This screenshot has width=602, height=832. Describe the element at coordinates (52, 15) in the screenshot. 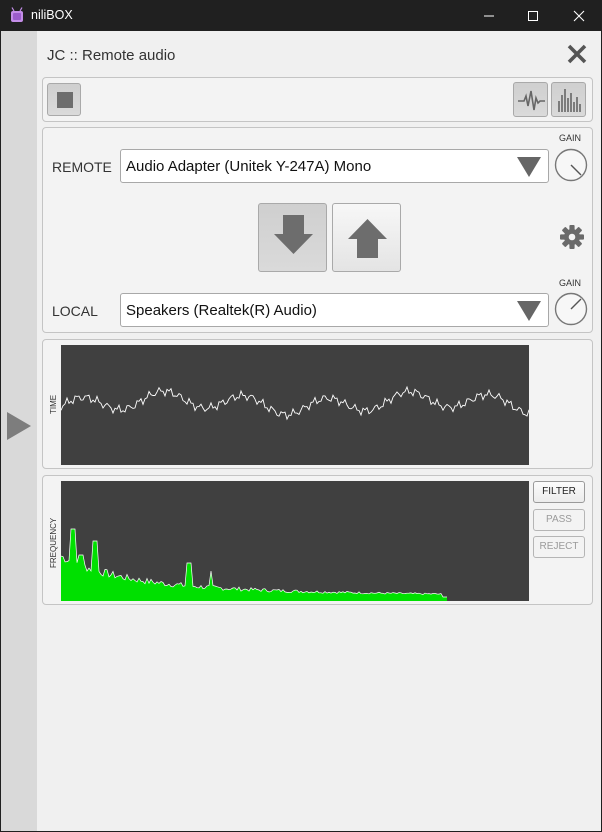

I see `window-title: niliBOX` at that location.